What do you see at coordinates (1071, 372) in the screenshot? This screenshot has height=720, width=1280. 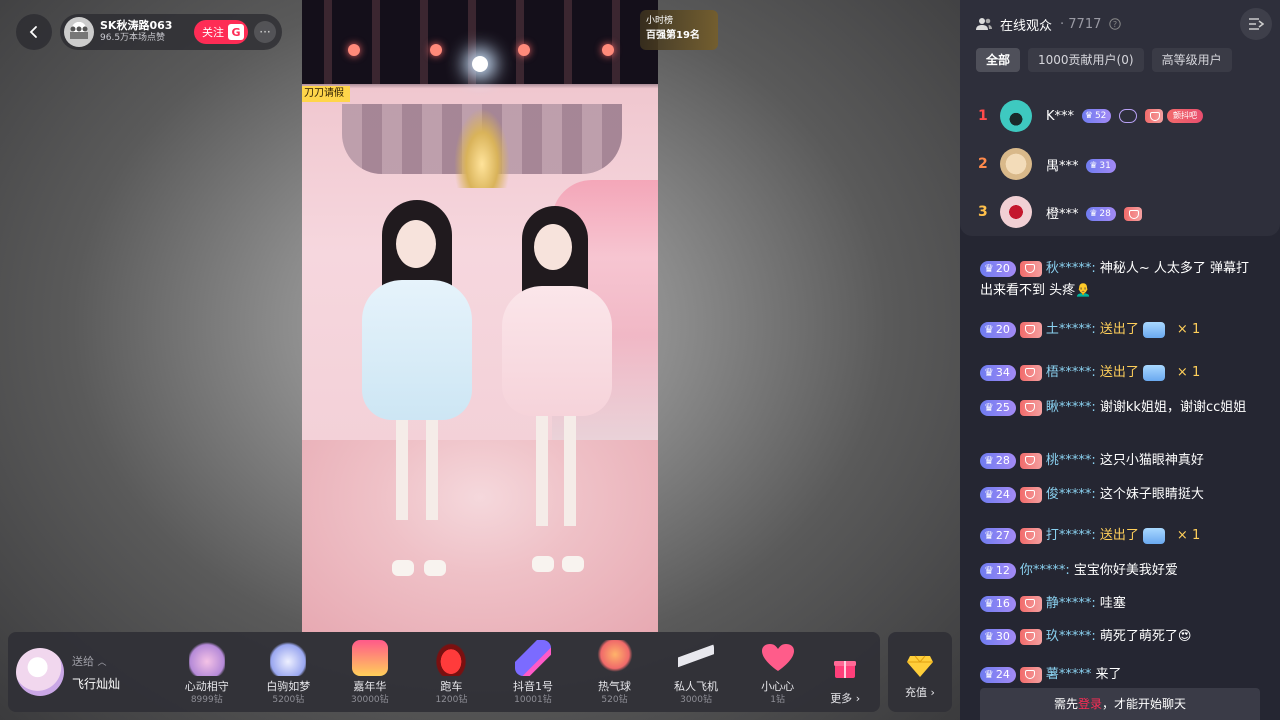 I see `chat-username: 梧*****:` at bounding box center [1071, 372].